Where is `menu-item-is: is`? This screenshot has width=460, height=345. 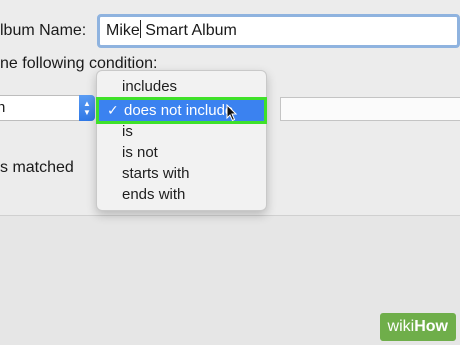
menu-item-is: is is located at coordinates (181, 131).